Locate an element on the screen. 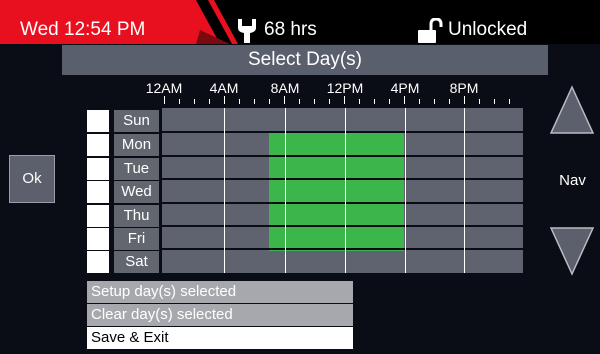  header-datetime: Wed 12:54 PM is located at coordinates (83, 29).